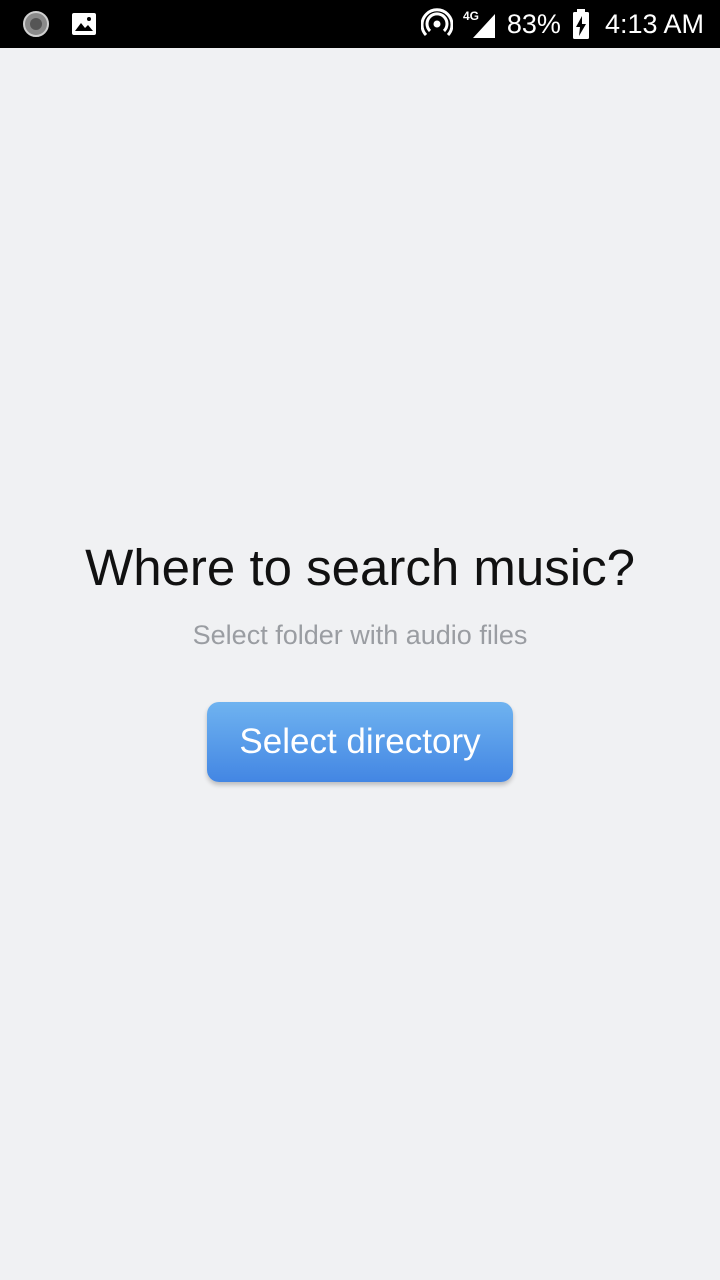 The height and width of the screenshot is (1280, 720). What do you see at coordinates (654, 23) in the screenshot?
I see `clock: 4:13 AM` at bounding box center [654, 23].